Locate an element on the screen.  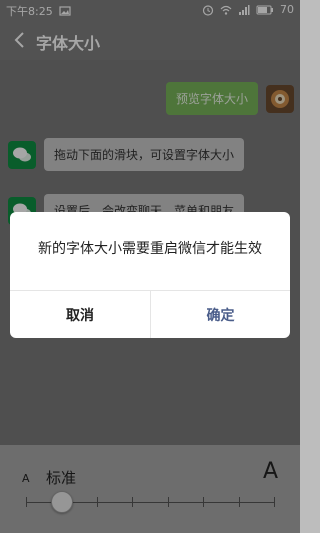
confirm-button: 确定 is located at coordinates (220, 314).